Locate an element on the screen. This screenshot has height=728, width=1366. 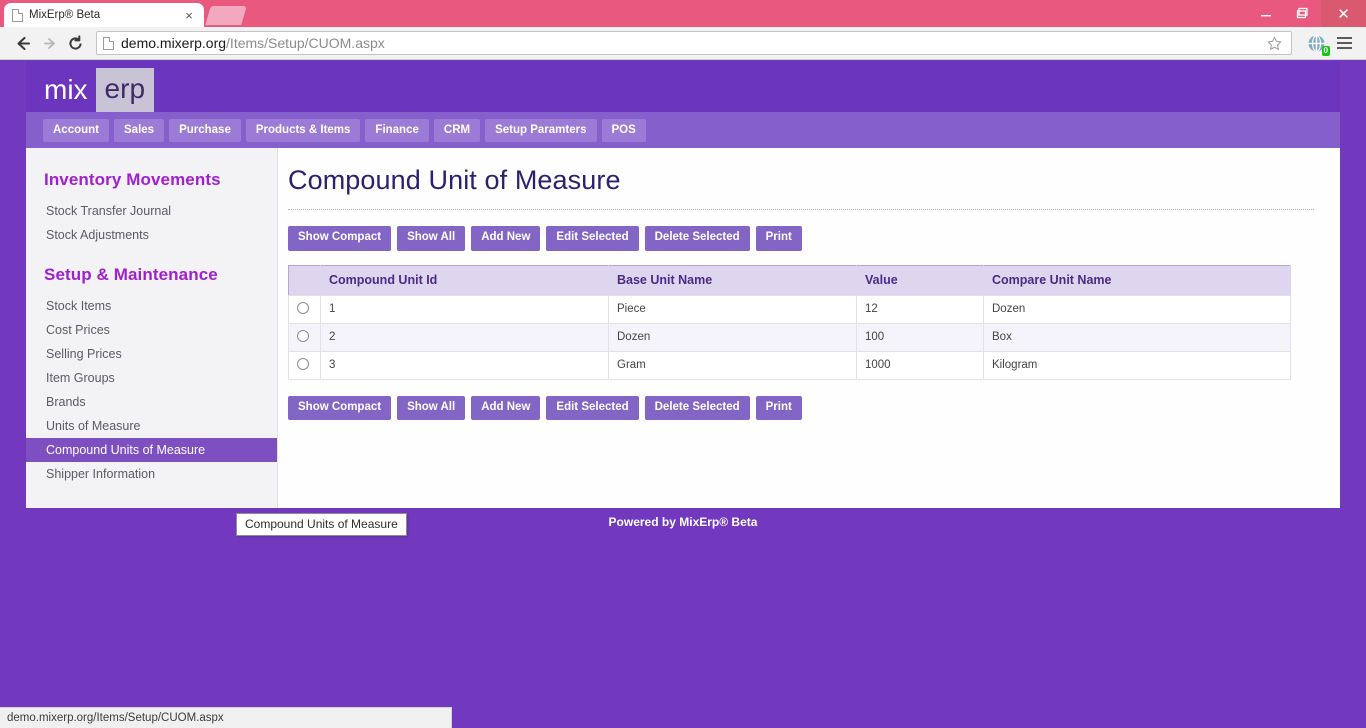
sidebar-item-selling-prices: Selling Prices is located at coordinates (151, 354).